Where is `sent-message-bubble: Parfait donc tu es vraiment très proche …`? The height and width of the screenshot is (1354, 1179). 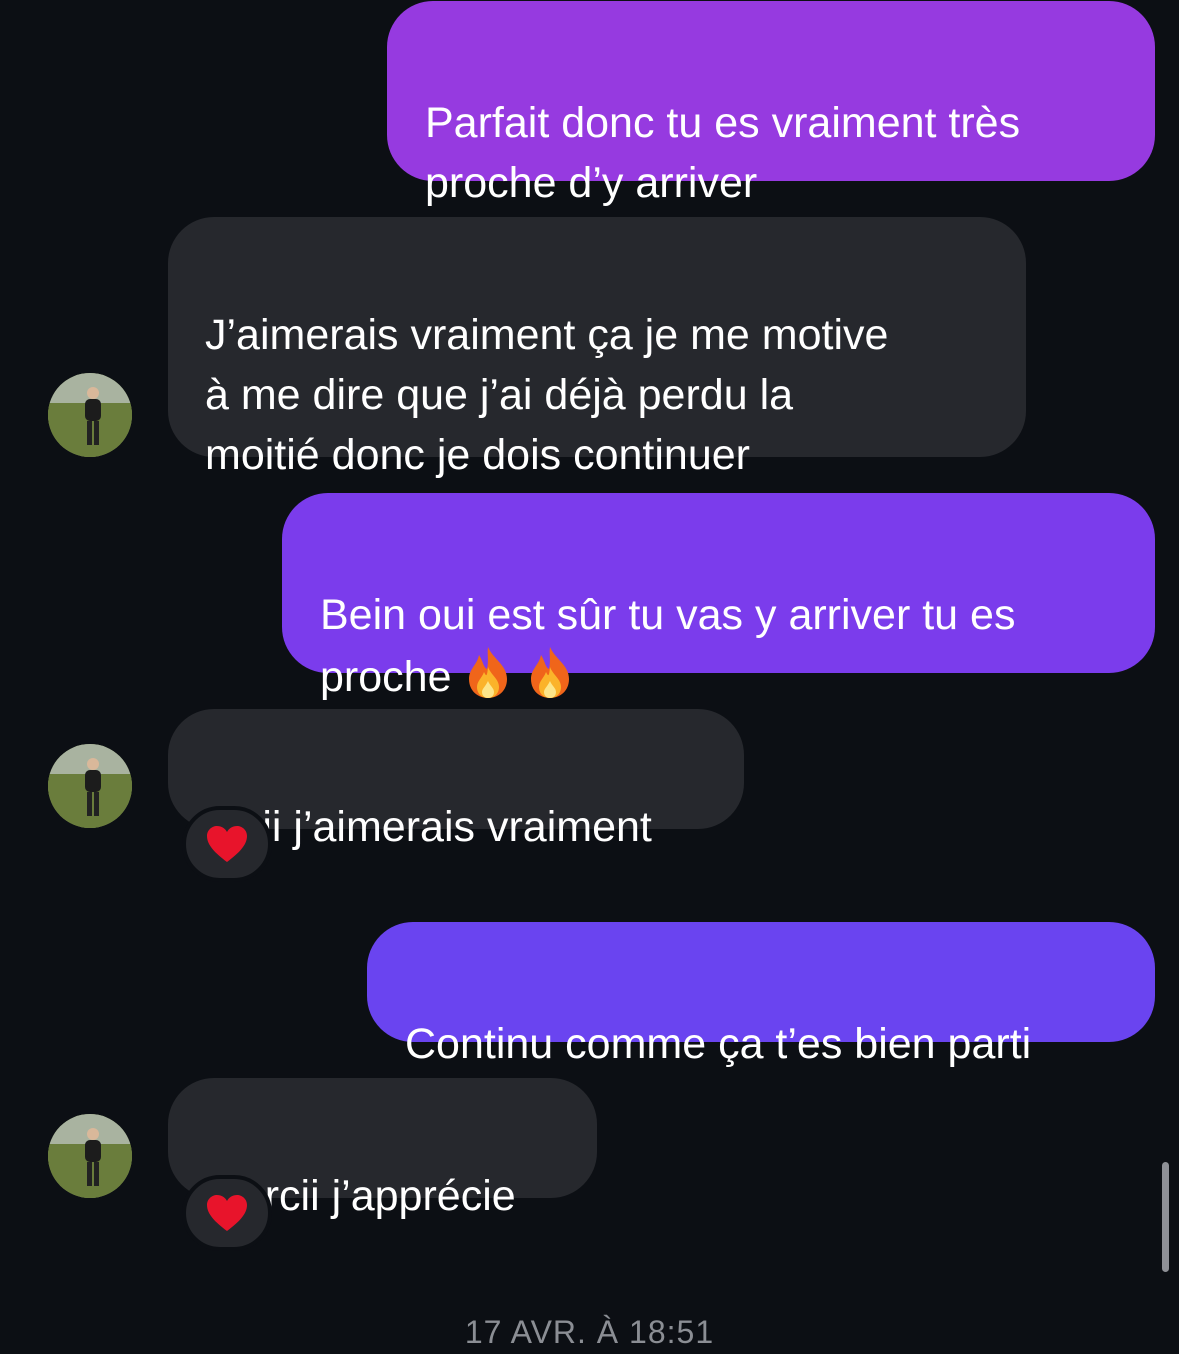
sent-message-bubble: Parfait donc tu es vraiment très proche … is located at coordinates (771, 104).